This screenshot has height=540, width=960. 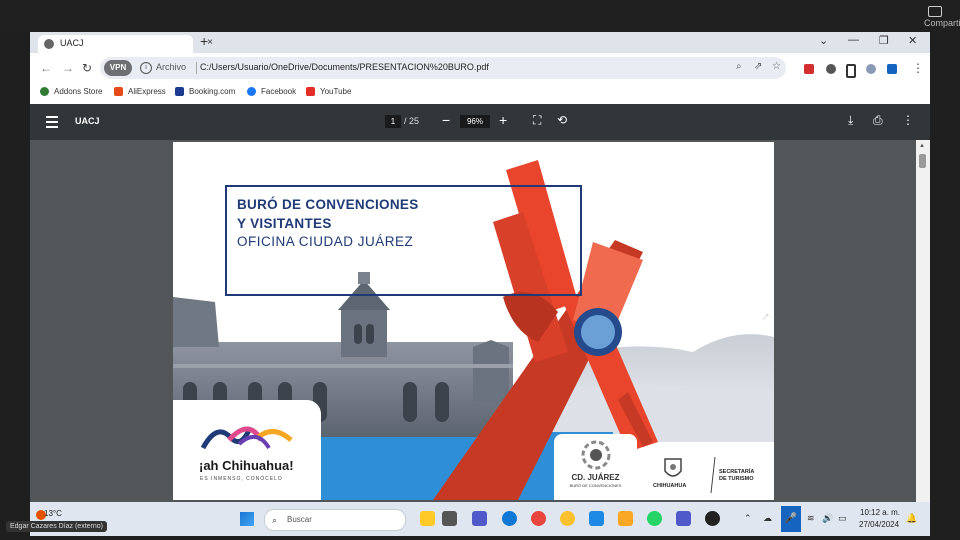 I want to click on secretaria-text: SECRETARÍA DE TURISMO, so click(x=736, y=476).